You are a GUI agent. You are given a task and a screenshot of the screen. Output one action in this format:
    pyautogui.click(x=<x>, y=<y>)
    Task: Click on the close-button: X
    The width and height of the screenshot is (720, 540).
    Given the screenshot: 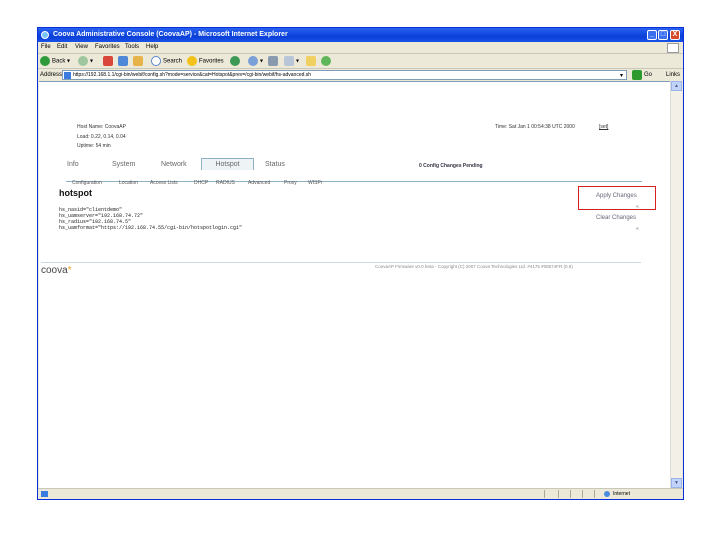 What is the action you would take?
    pyautogui.click(x=675, y=35)
    